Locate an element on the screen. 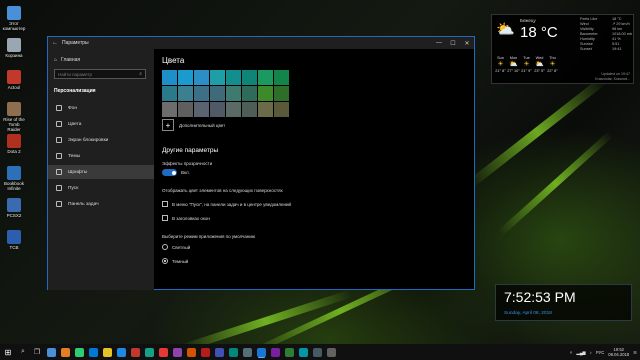 This screenshot has height=360, width=640. weather-icon: ☀ is located at coordinates (526, 64).